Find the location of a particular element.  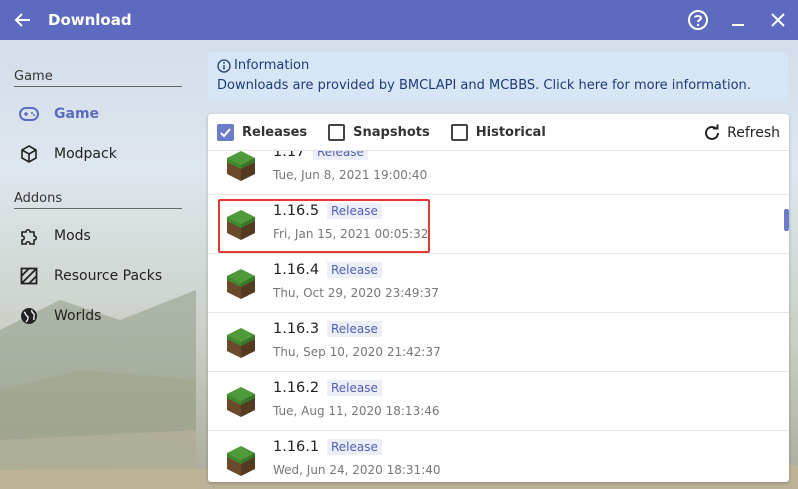

info-icon is located at coordinates (224, 65).